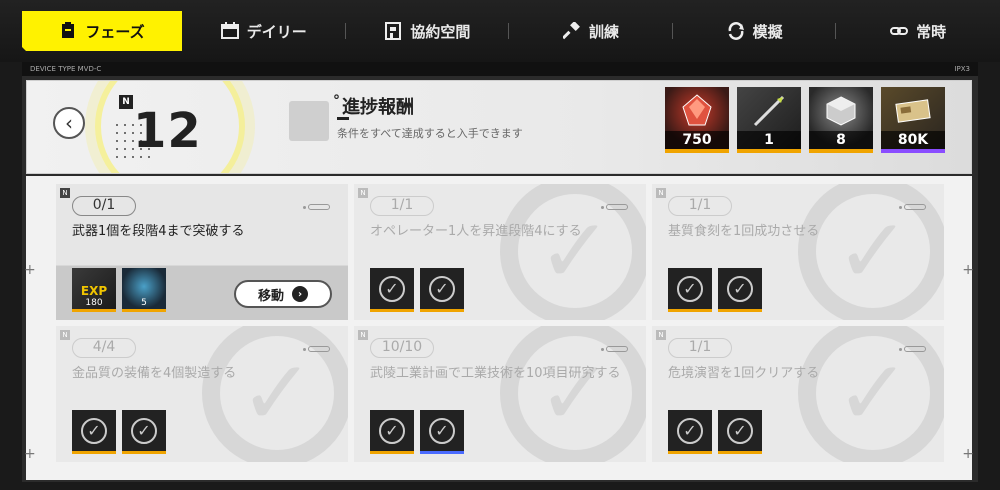 The height and width of the screenshot is (490, 1000). I want to click on chevron-left-icon: ‹, so click(69, 123).